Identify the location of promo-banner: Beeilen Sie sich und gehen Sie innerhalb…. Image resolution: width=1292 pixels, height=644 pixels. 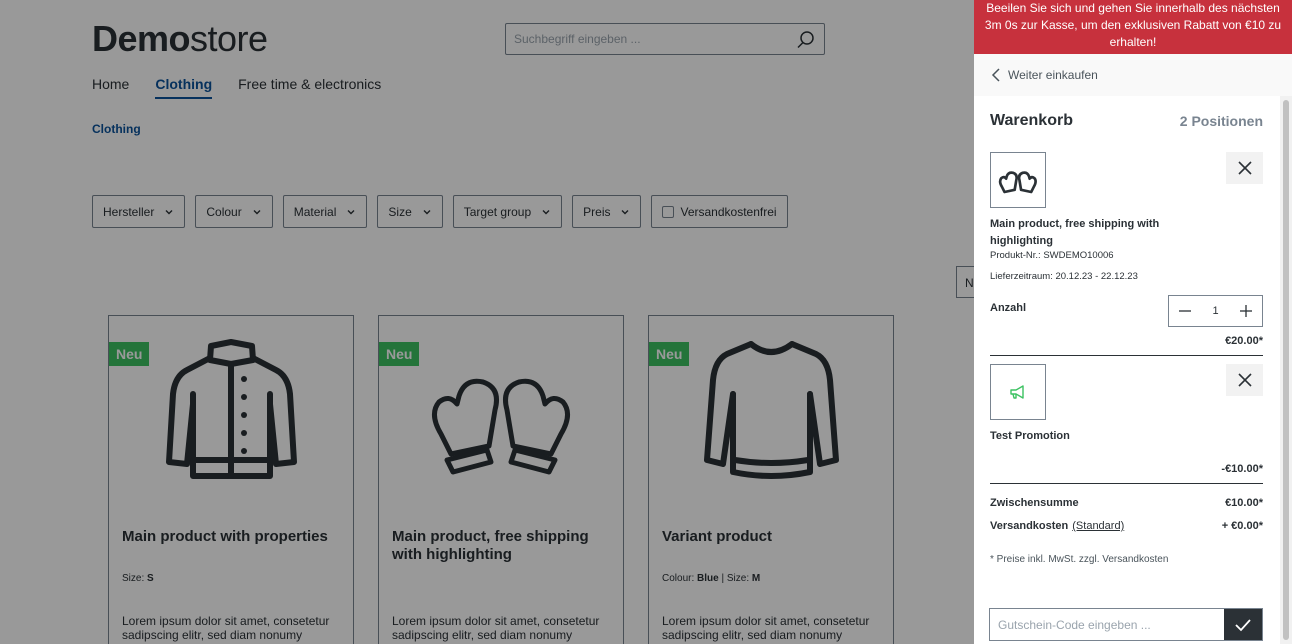
(1133, 27).